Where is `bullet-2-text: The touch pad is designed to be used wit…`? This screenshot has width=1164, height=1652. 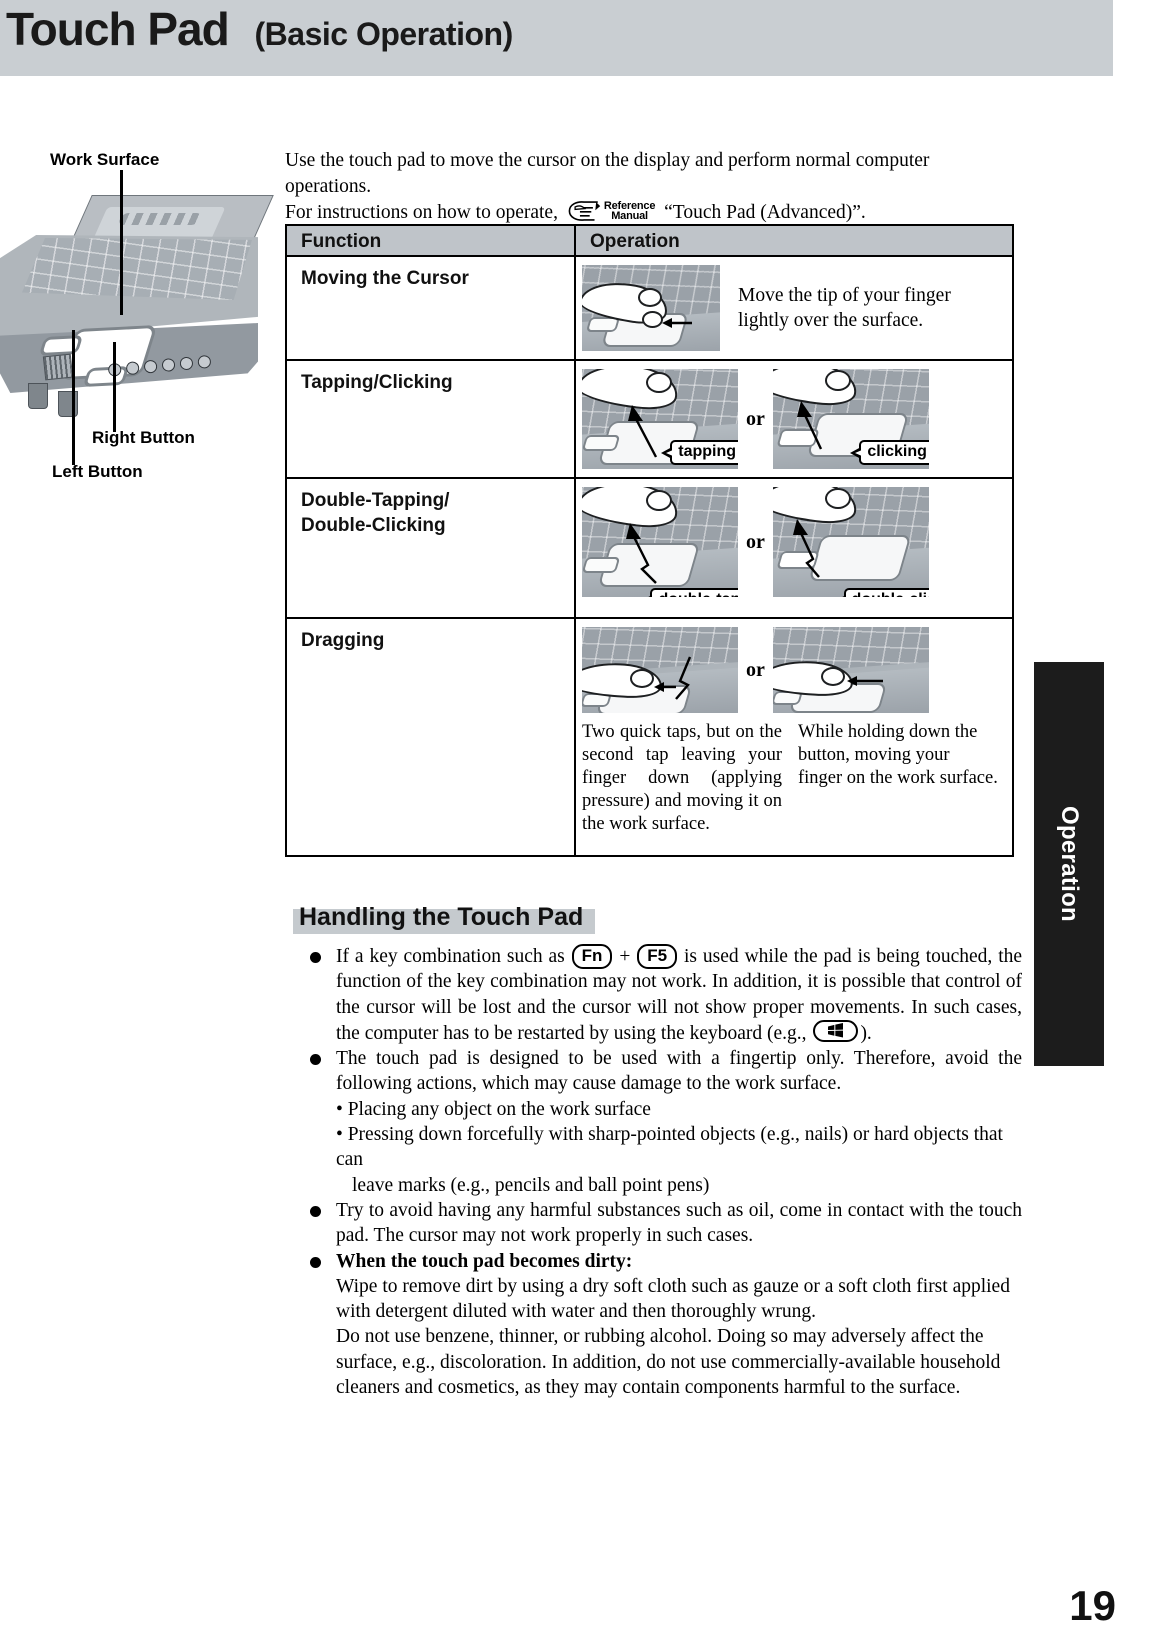 bullet-2-text: The touch pad is designed to be used wit… is located at coordinates (679, 1071).